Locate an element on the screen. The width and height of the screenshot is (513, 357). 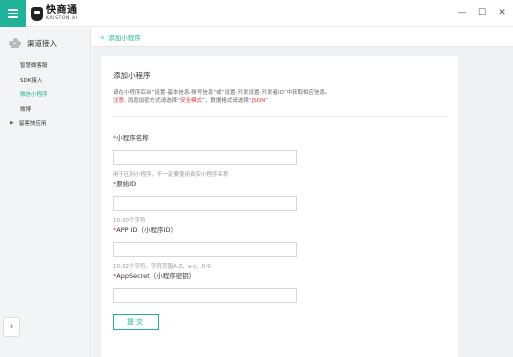
note-label: 注意: is located at coordinates (119, 101).